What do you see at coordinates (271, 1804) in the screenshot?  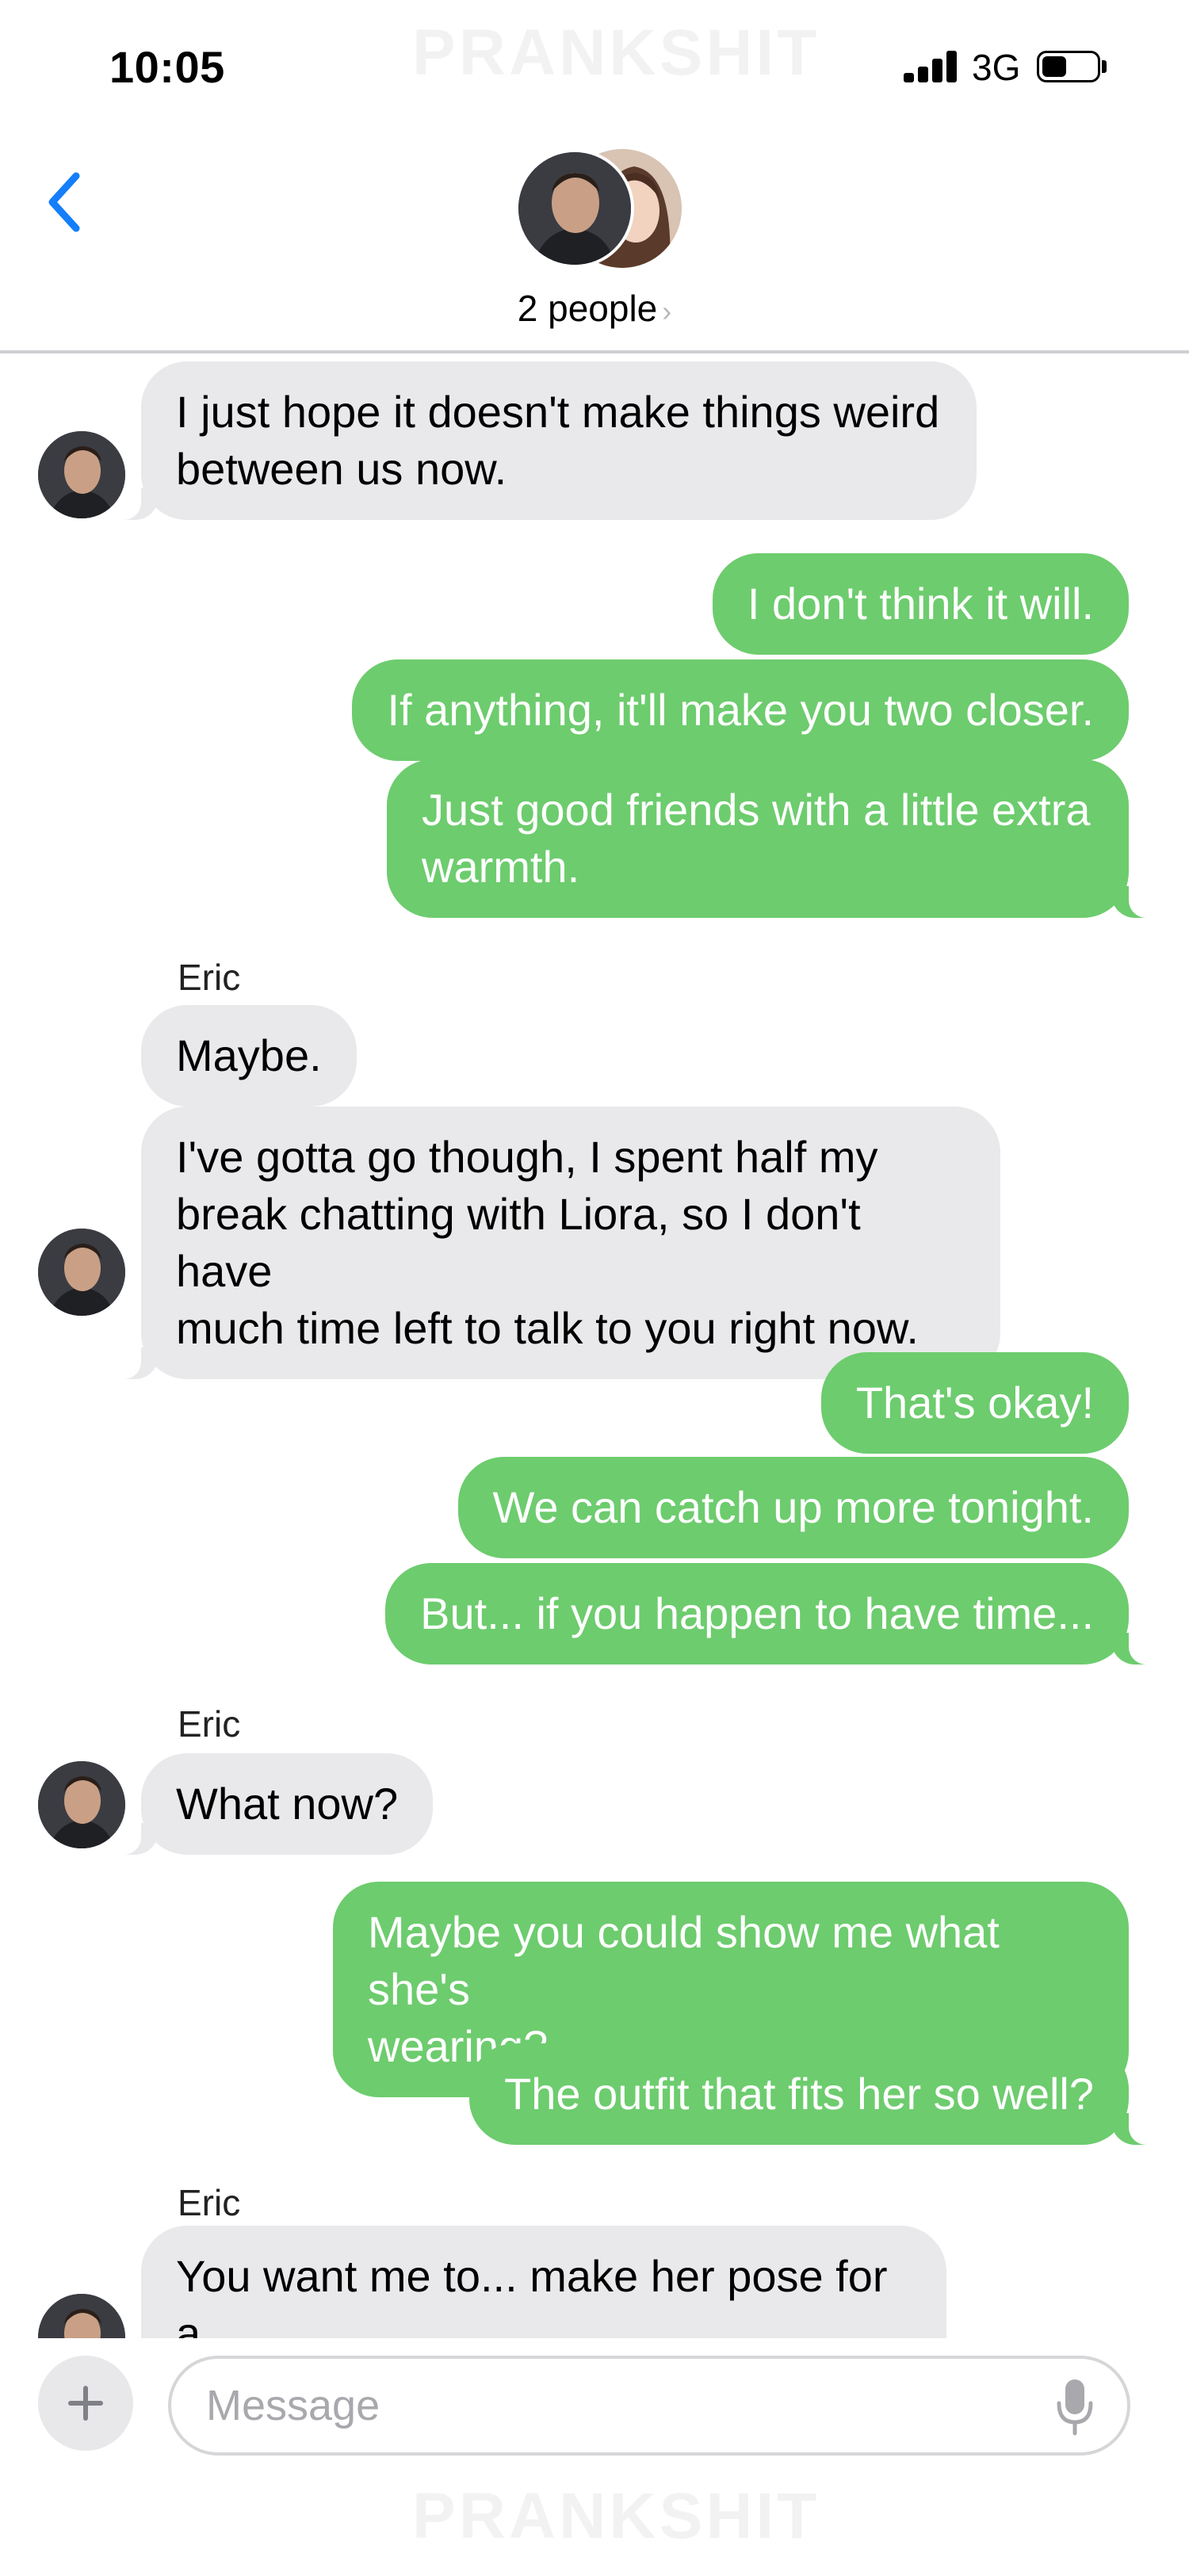 I see `message-bubble: What now?` at bounding box center [271, 1804].